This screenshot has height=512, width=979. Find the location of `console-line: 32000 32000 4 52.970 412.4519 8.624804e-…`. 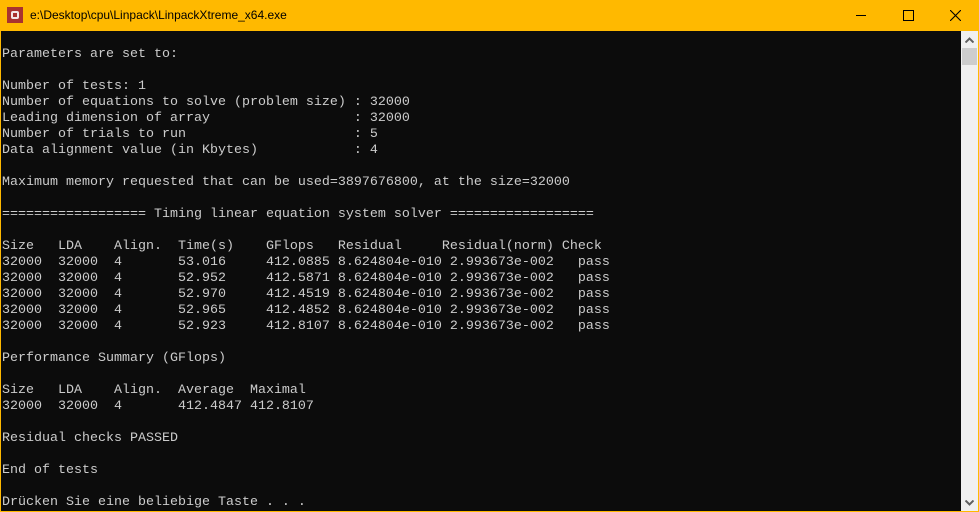

console-line: 32000 32000 4 52.970 412.4519 8.624804e-… is located at coordinates (306, 294).